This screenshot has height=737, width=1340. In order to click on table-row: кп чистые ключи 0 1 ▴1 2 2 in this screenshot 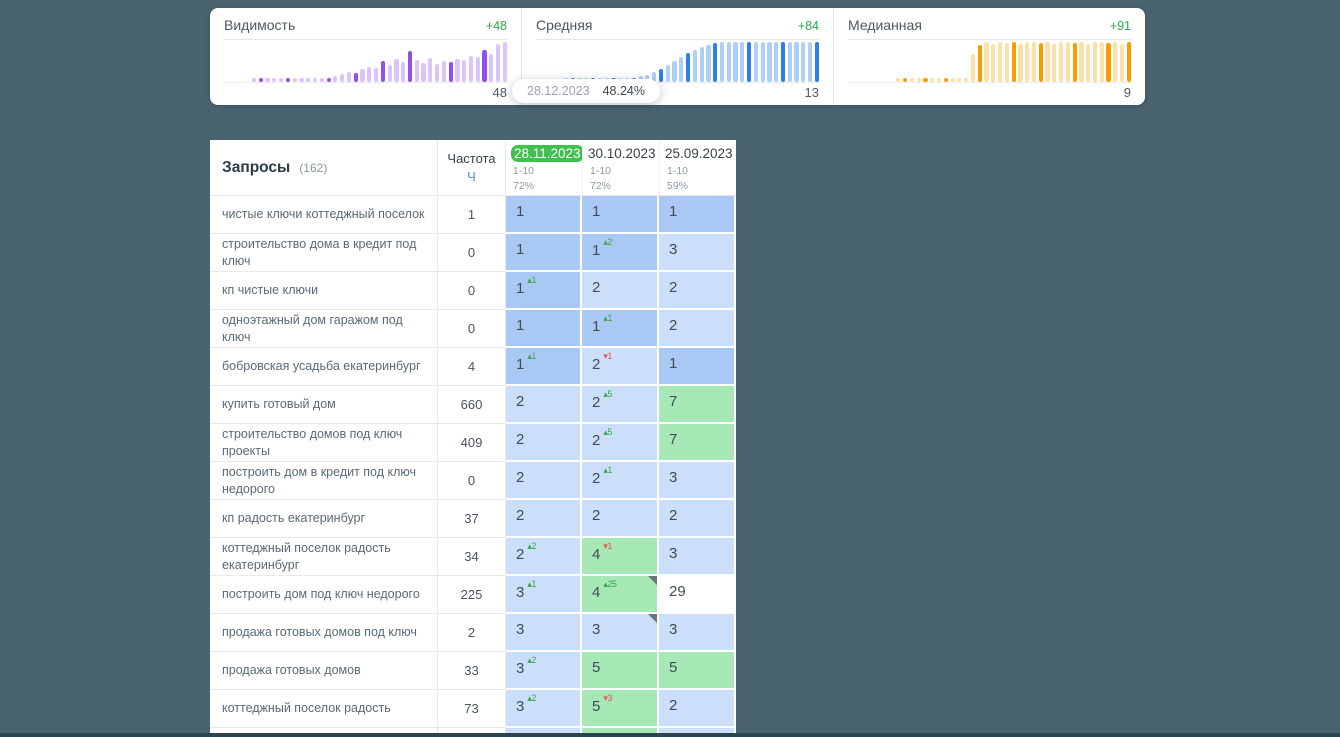, I will do `click(473, 291)`.